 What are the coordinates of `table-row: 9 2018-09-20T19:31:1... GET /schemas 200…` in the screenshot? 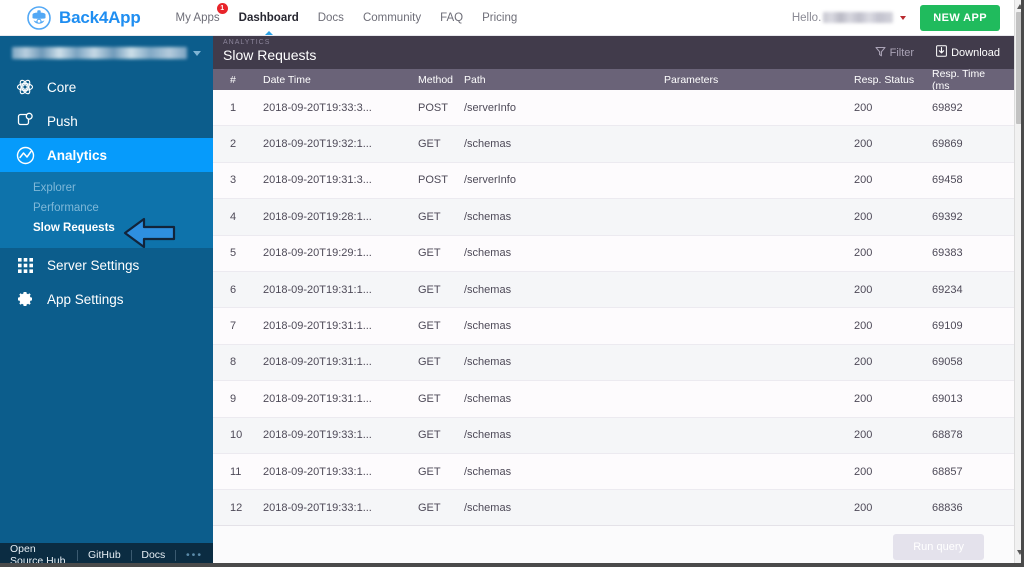 It's located at (613, 399).